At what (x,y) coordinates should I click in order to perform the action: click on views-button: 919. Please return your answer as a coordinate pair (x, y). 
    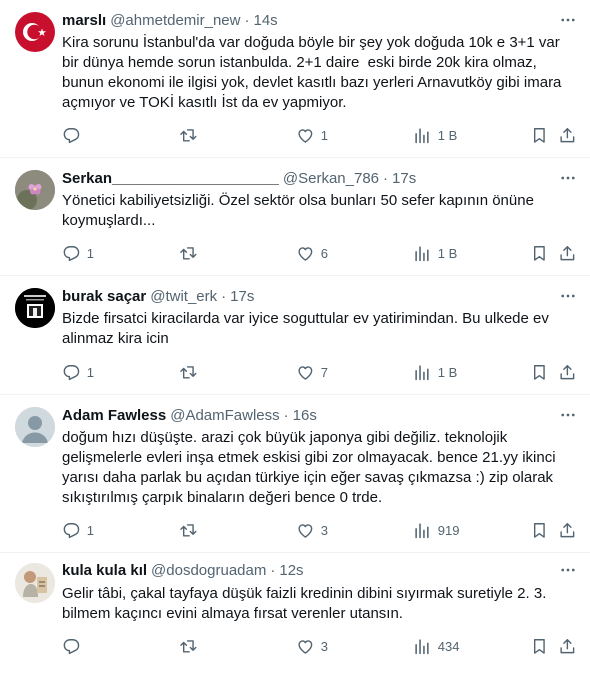
    Looking at the image, I should click on (436, 530).